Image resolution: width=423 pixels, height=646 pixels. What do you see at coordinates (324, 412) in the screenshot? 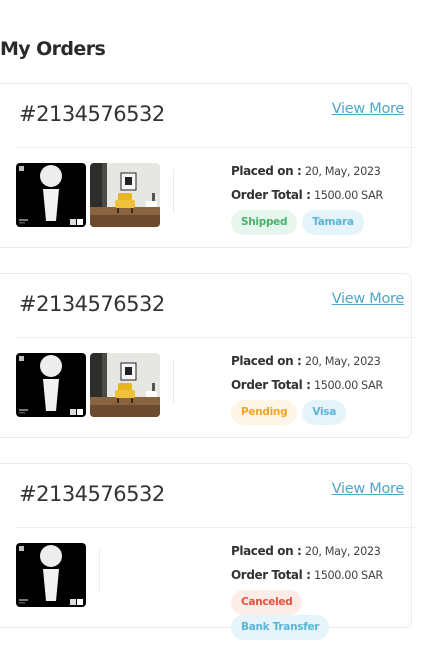
I see `payment-method-badge: Visa` at bounding box center [324, 412].